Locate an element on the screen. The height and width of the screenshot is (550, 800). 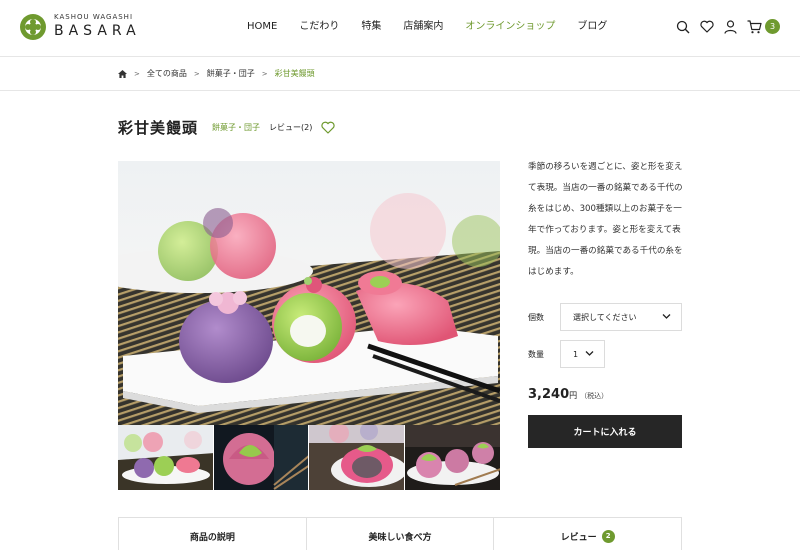
search-icon is located at coordinates (682, 26).